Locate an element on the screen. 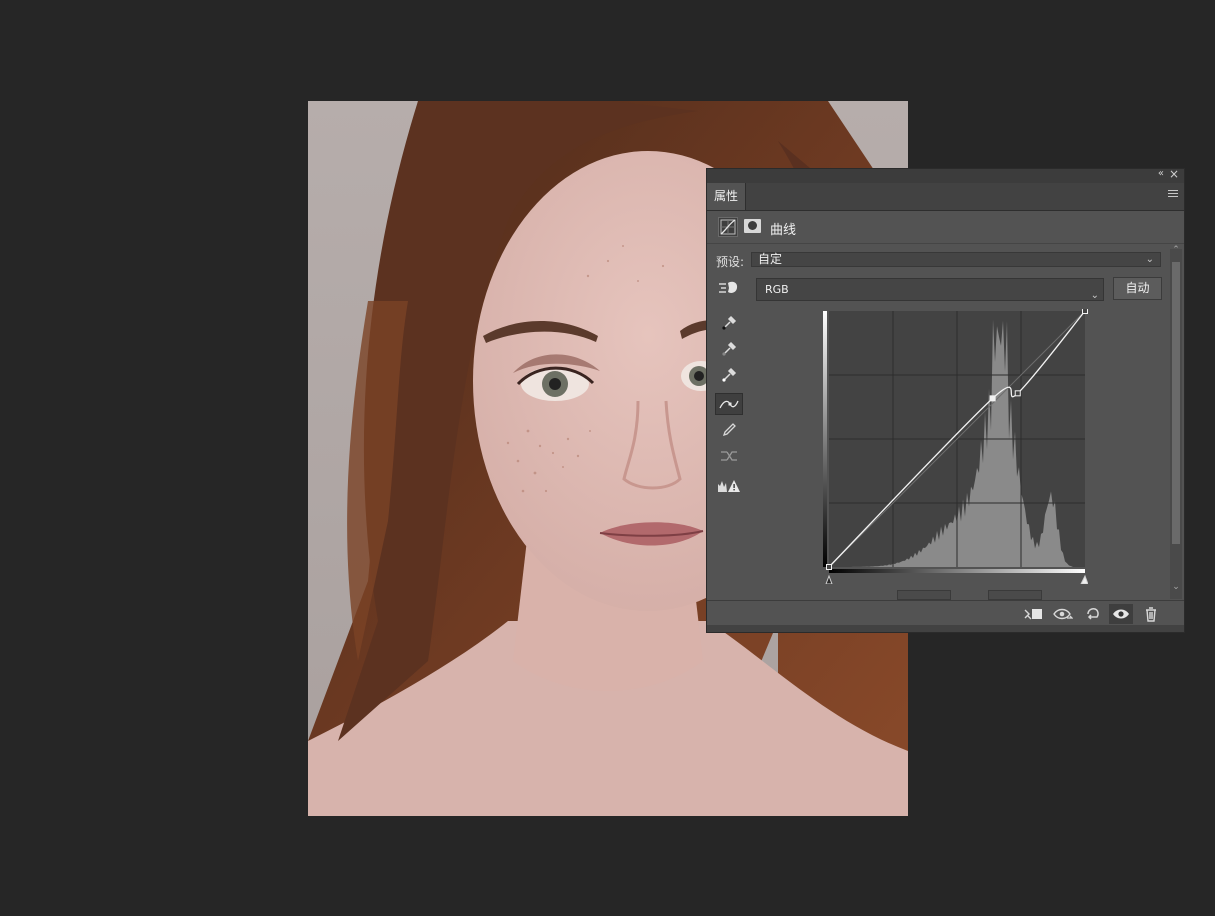 This screenshot has width=1215, height=916. gray-point-eyedropper-icon is located at coordinates (729, 349).